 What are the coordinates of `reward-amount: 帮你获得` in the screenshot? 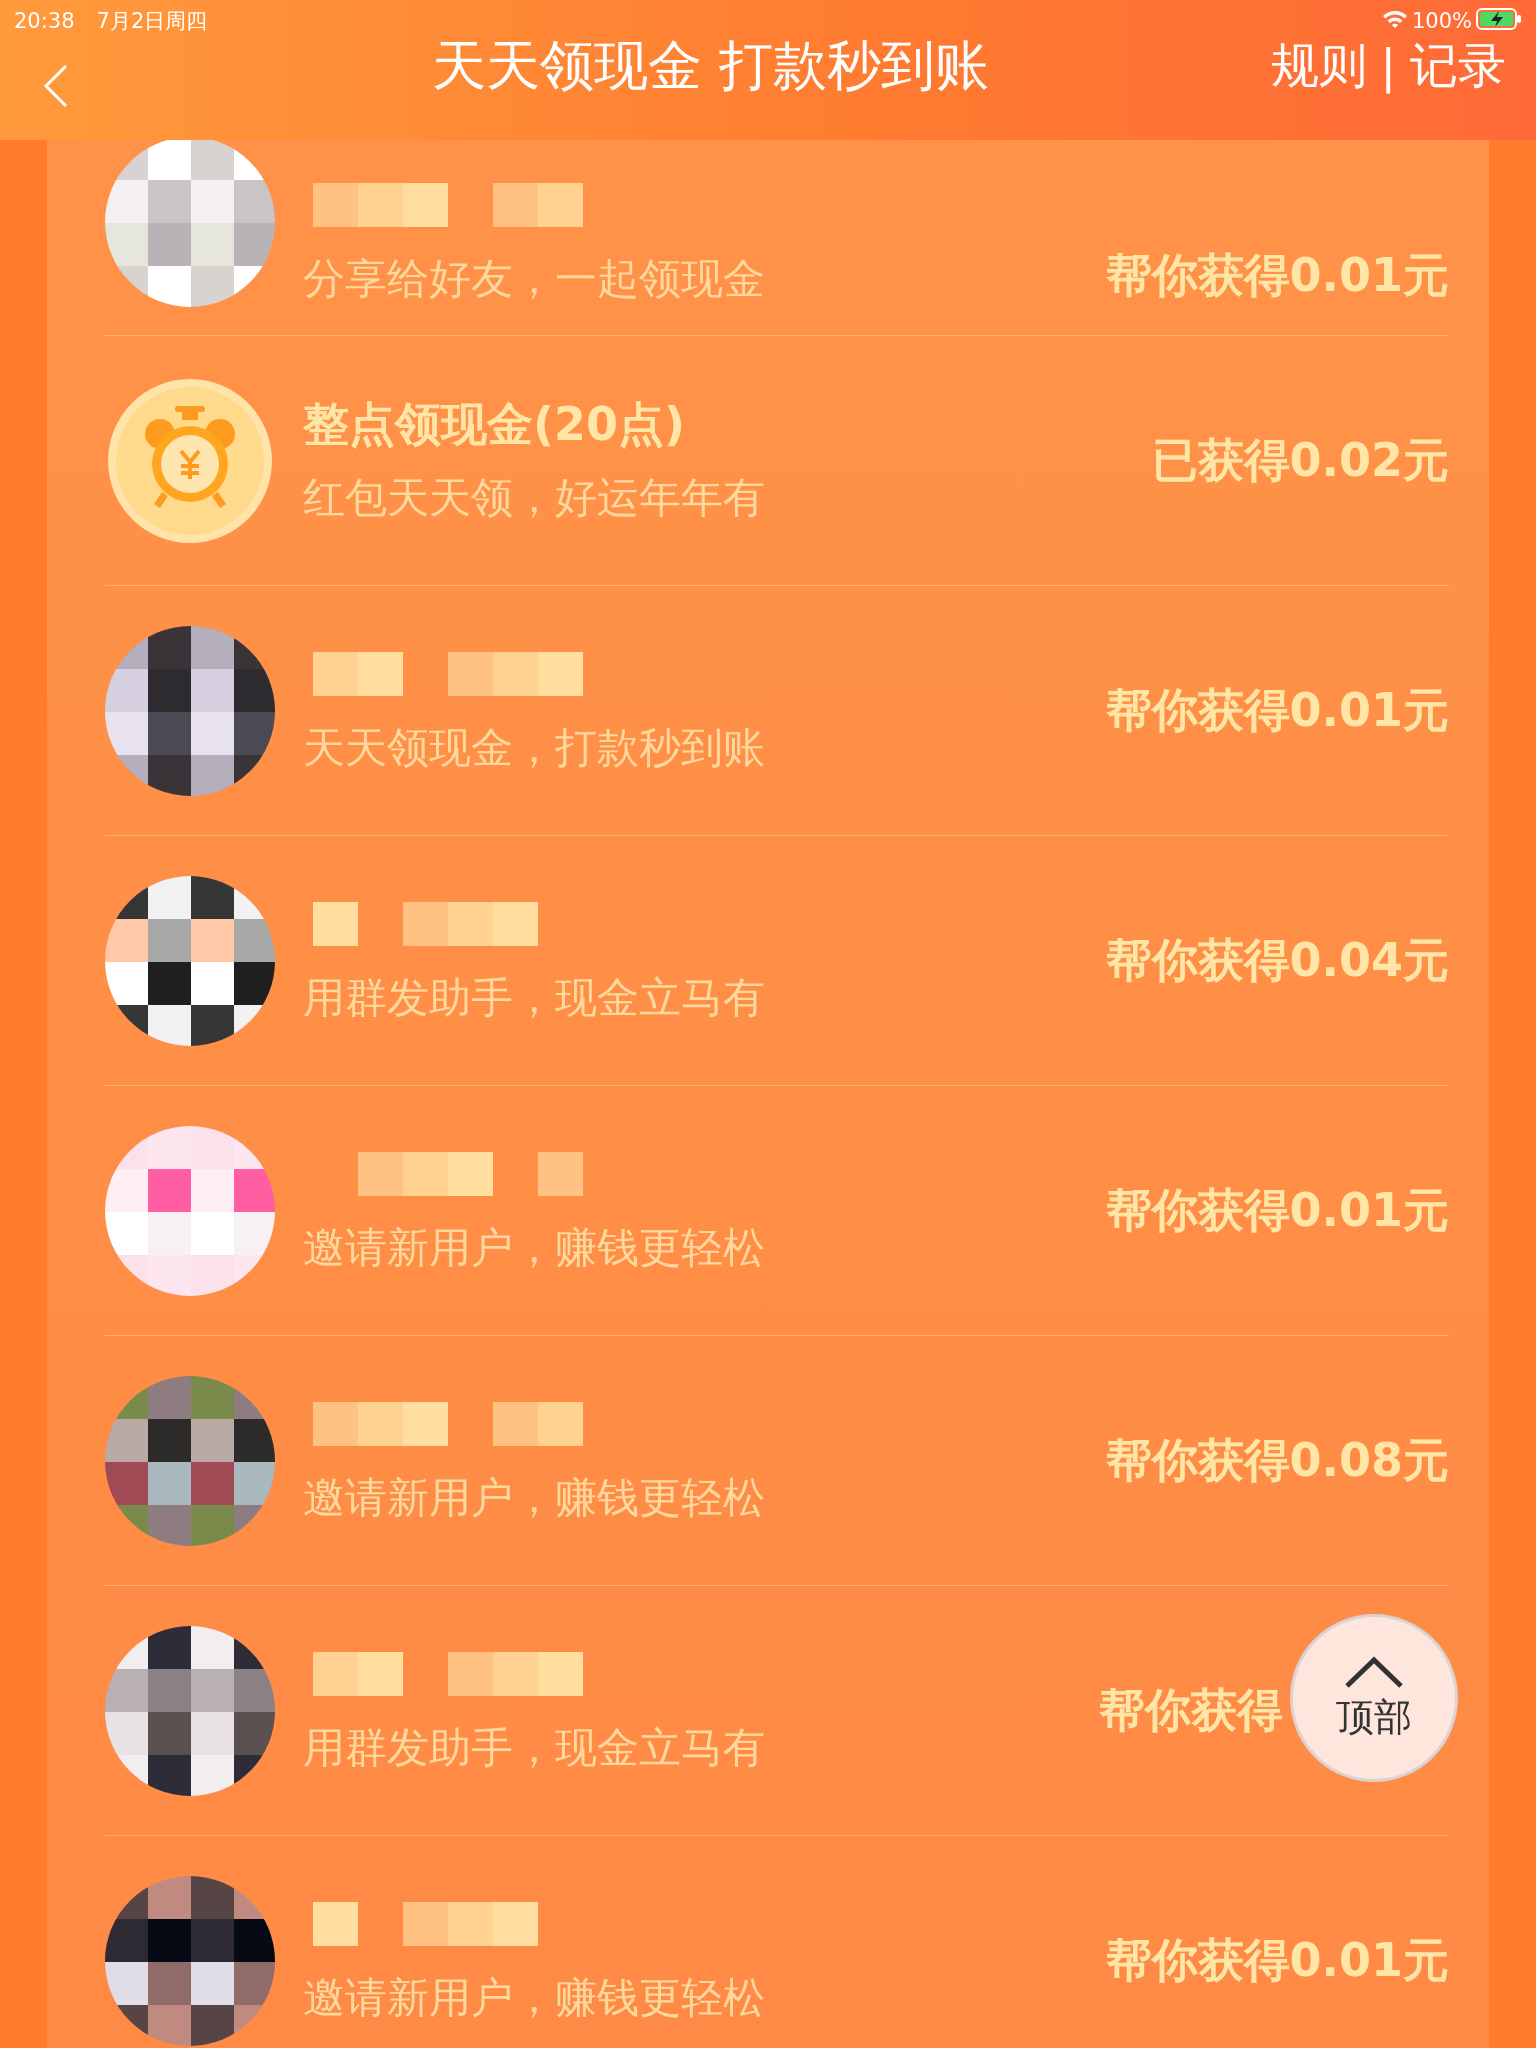 It's located at (1191, 1710).